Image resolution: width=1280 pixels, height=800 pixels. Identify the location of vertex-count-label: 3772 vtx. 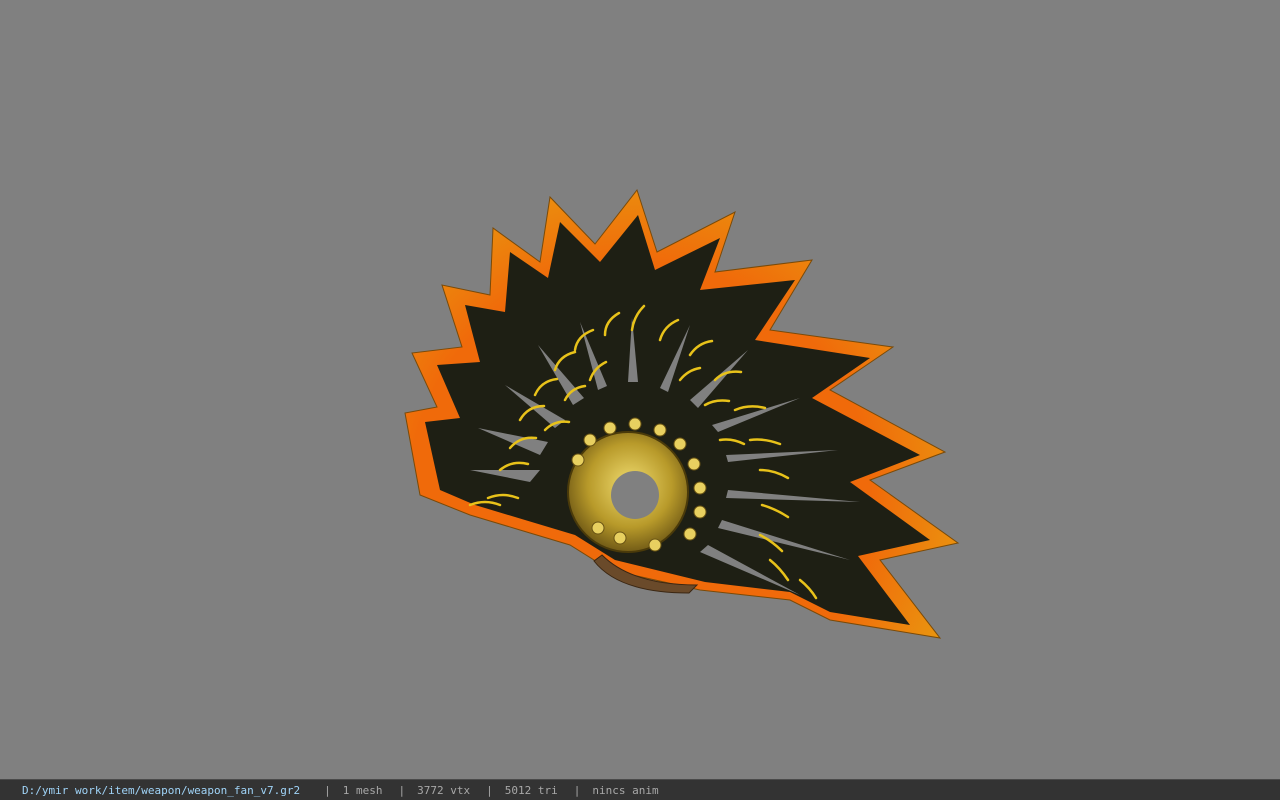
(444, 790).